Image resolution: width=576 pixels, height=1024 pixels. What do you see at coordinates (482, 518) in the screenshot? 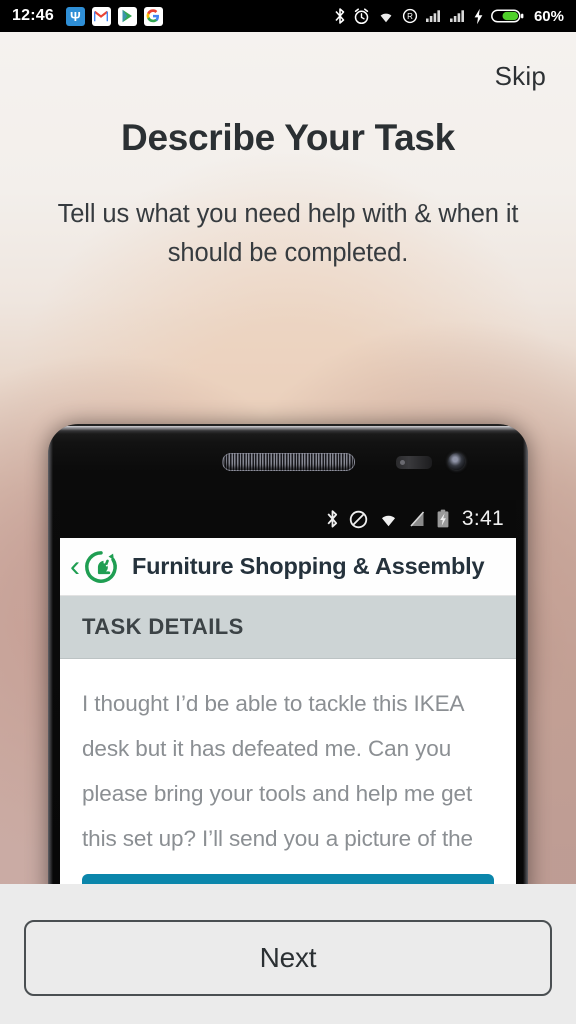
I see `preview-clock: 3:41` at bounding box center [482, 518].